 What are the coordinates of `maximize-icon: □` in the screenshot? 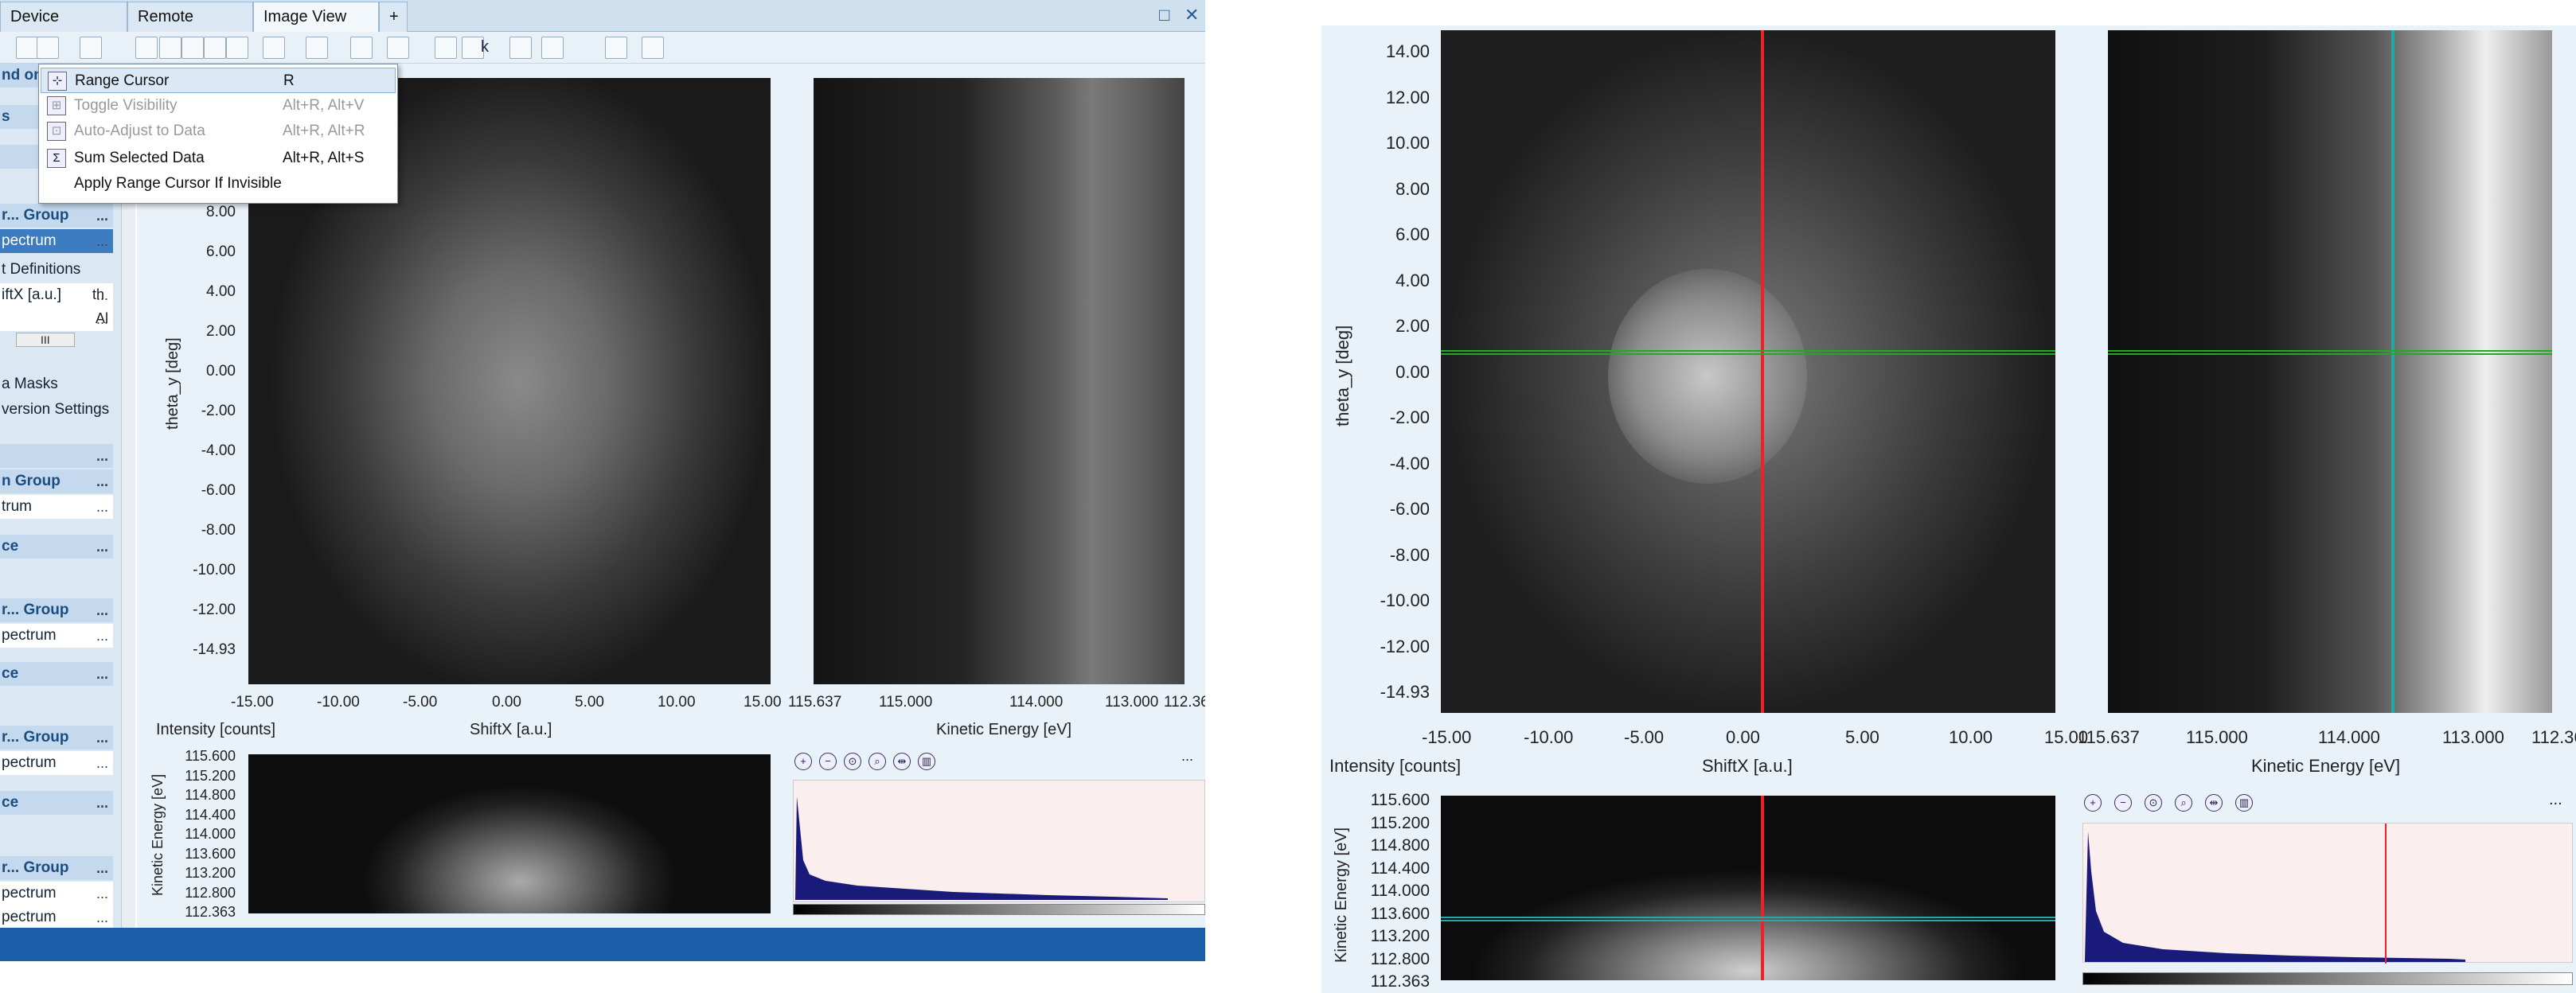 It's located at (1164, 15).